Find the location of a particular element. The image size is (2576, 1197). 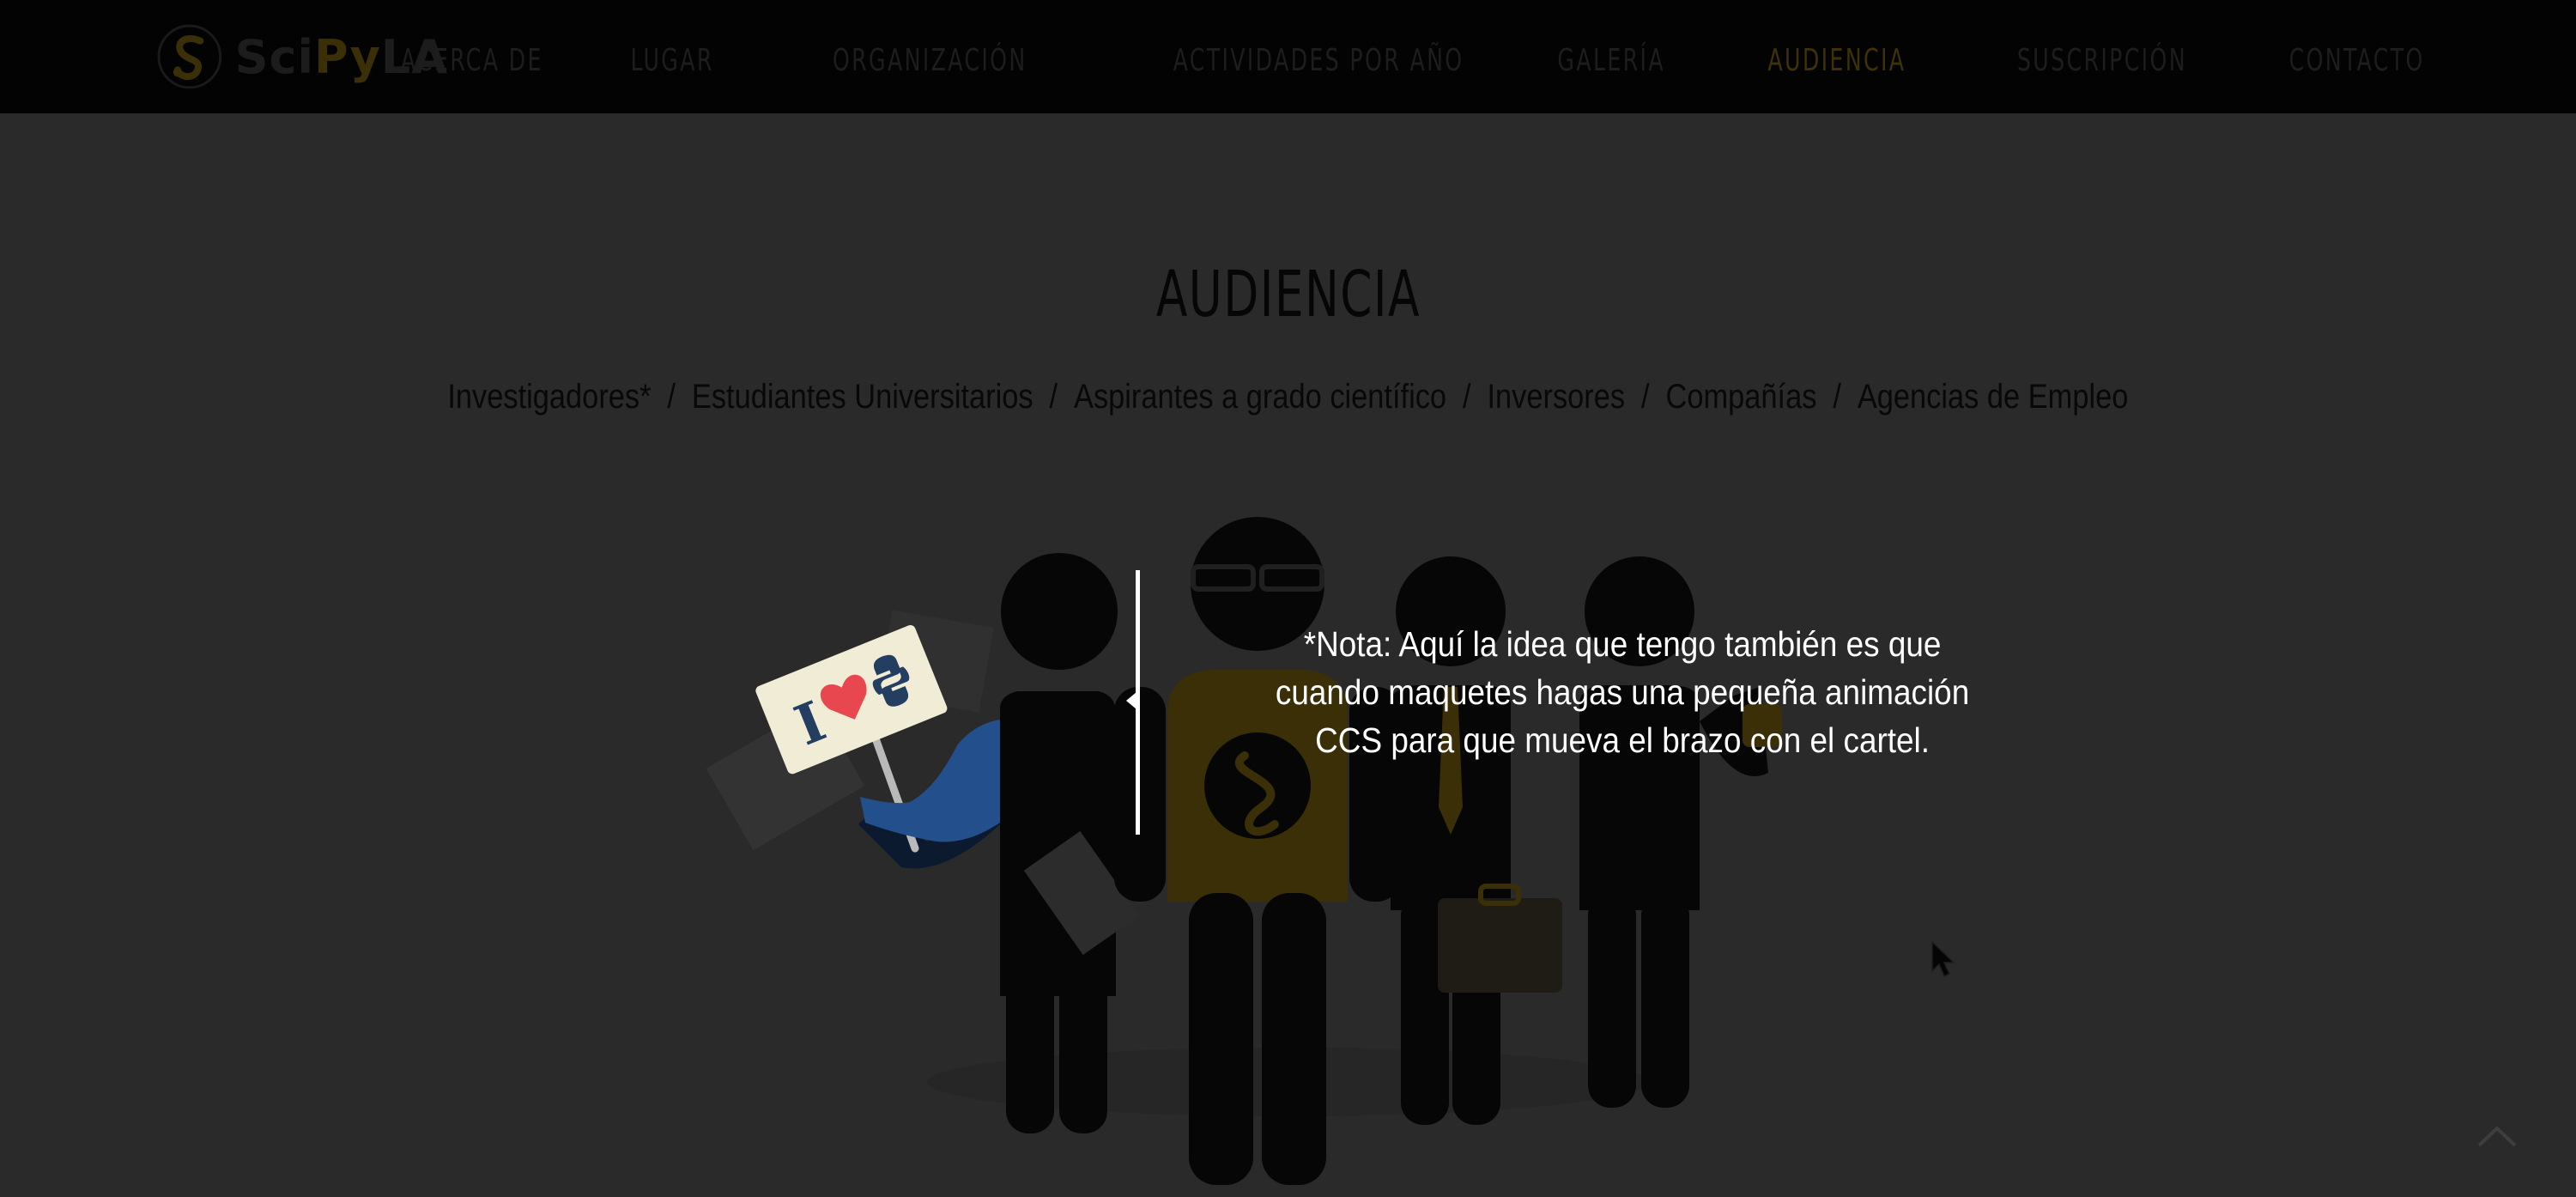

audience-item-estudiantes: Estudiantes Universitarios is located at coordinates (862, 397).